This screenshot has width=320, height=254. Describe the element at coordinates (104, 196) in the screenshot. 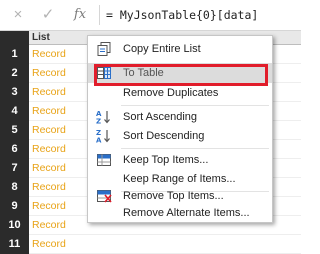

I see `remove-rows-icon` at that location.